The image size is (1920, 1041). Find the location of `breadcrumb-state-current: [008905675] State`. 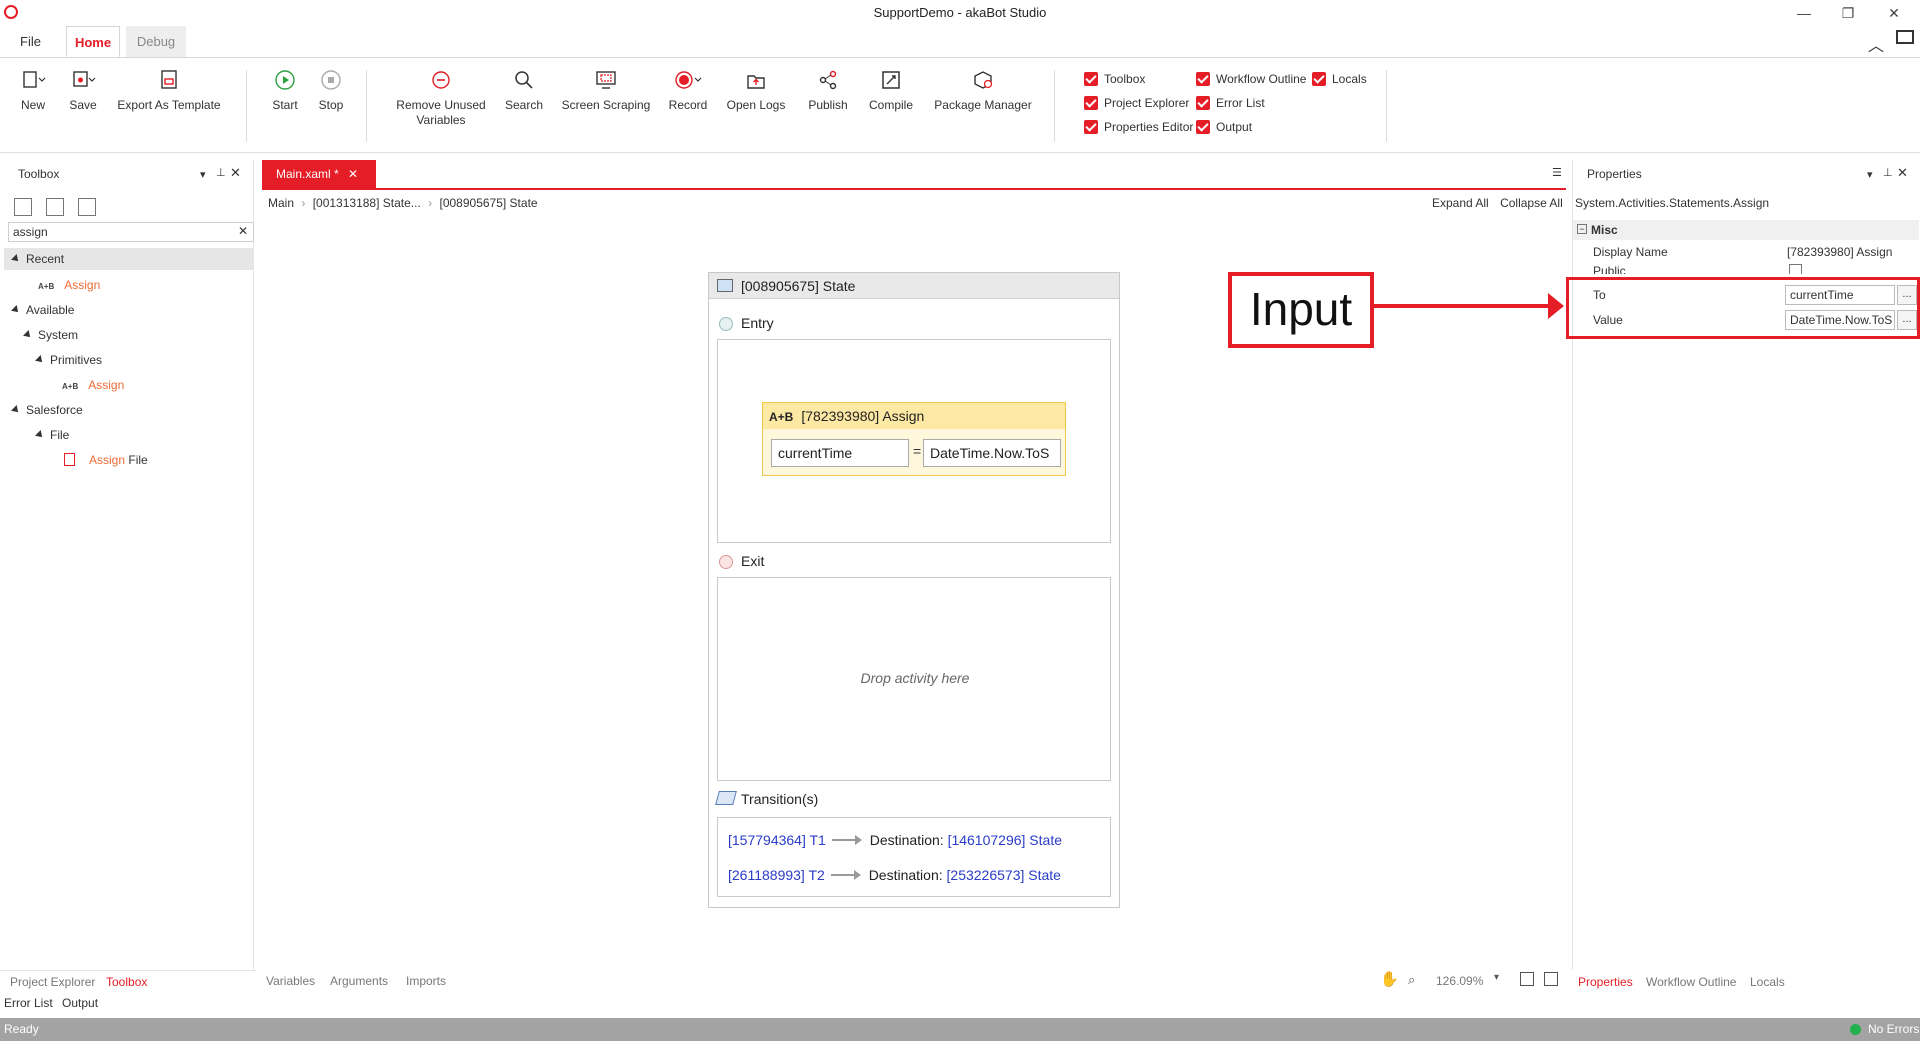

breadcrumb-state-current: [008905675] State is located at coordinates (488, 203).